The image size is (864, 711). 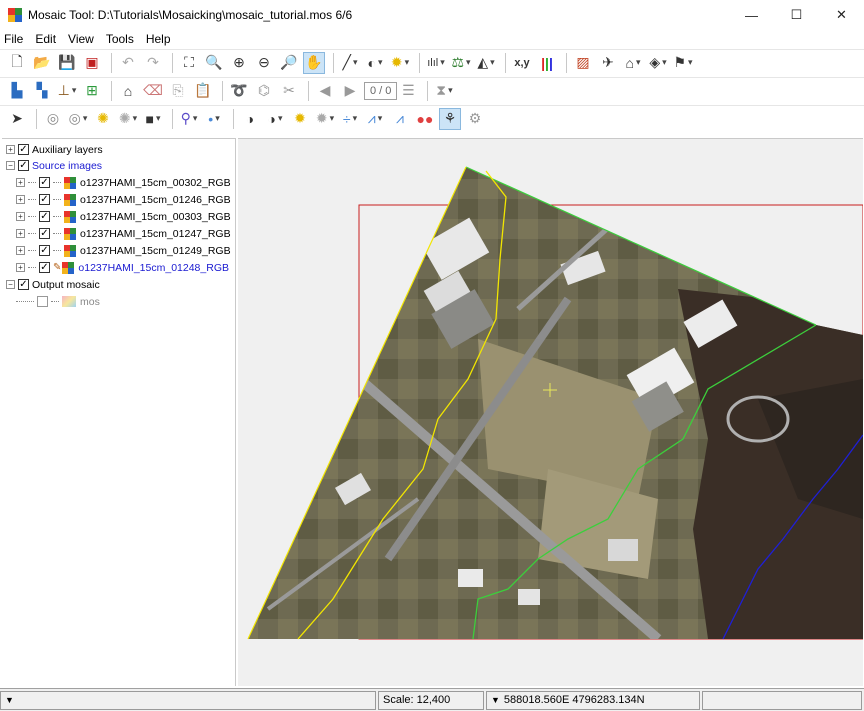 I want to click on split-icon: ÷, so click(x=350, y=119).